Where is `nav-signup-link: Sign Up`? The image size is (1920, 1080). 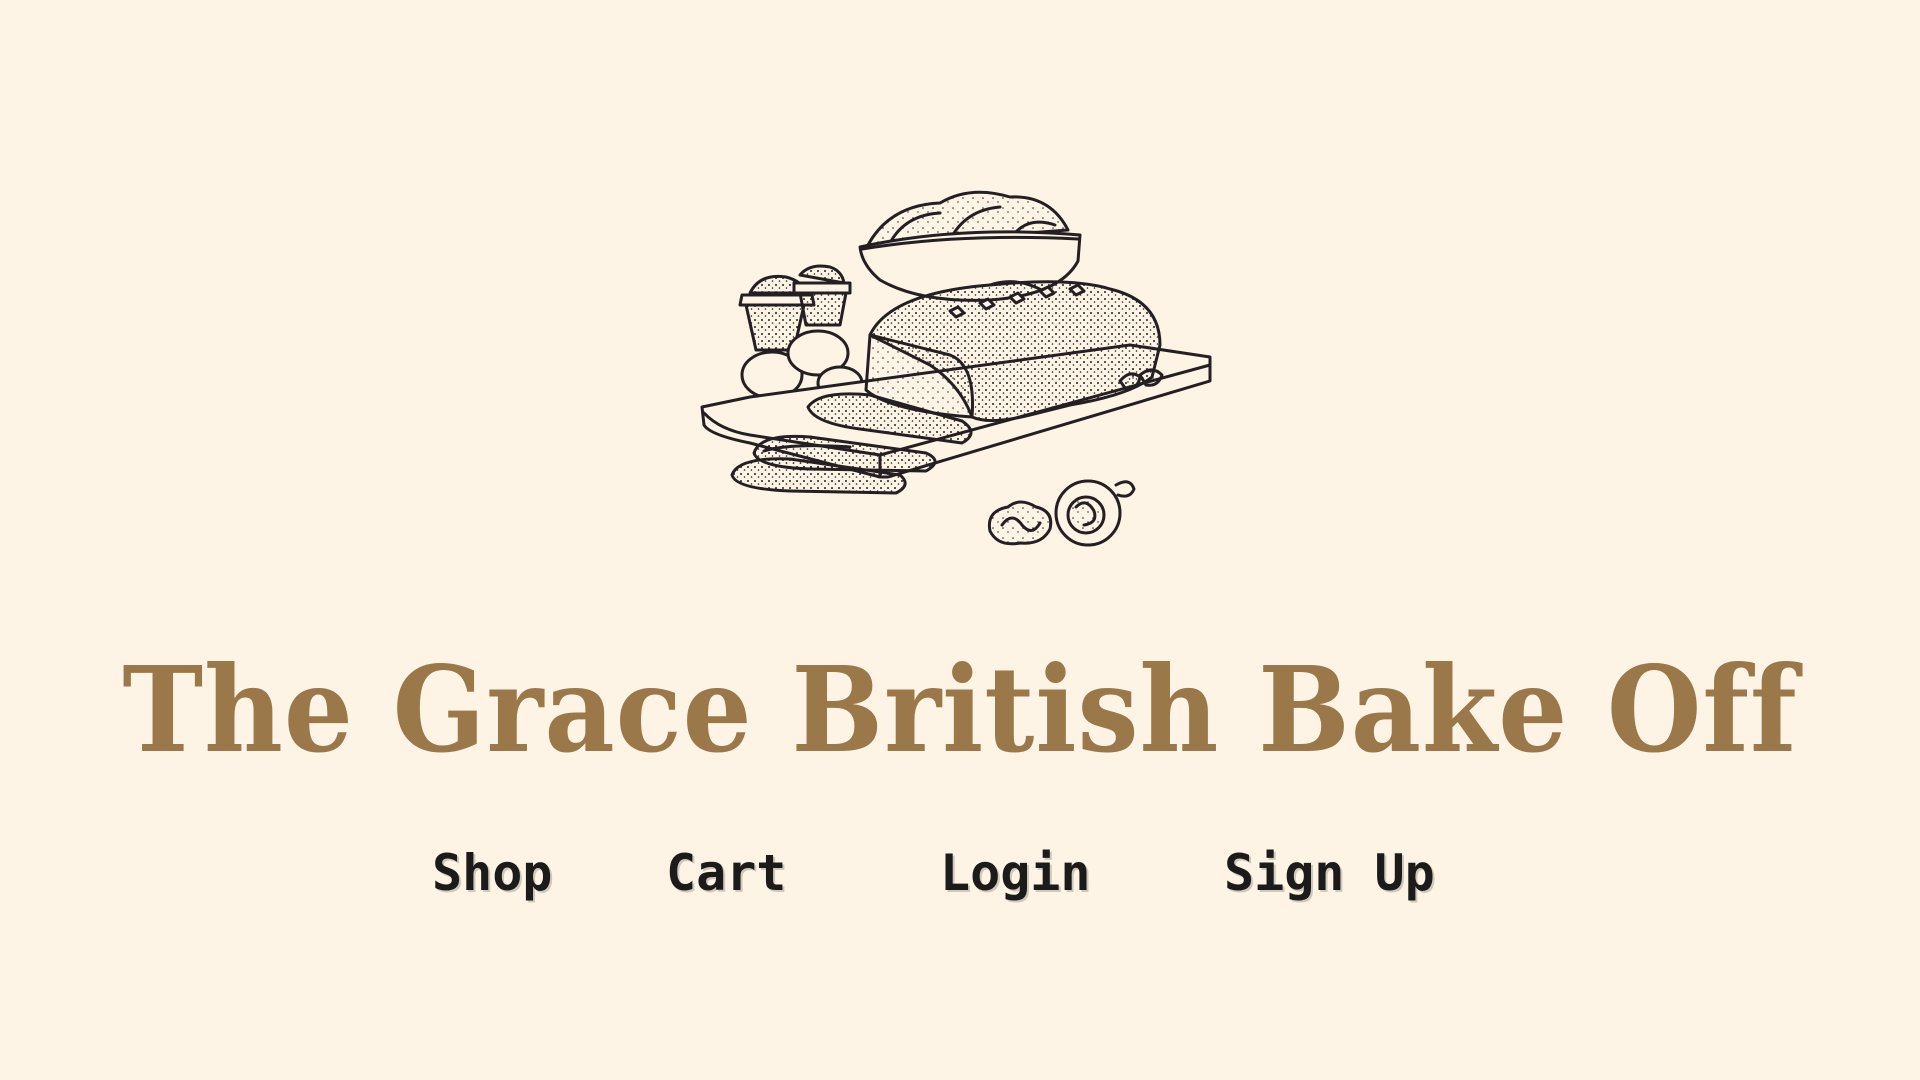 nav-signup-link: Sign Up is located at coordinates (1329, 873).